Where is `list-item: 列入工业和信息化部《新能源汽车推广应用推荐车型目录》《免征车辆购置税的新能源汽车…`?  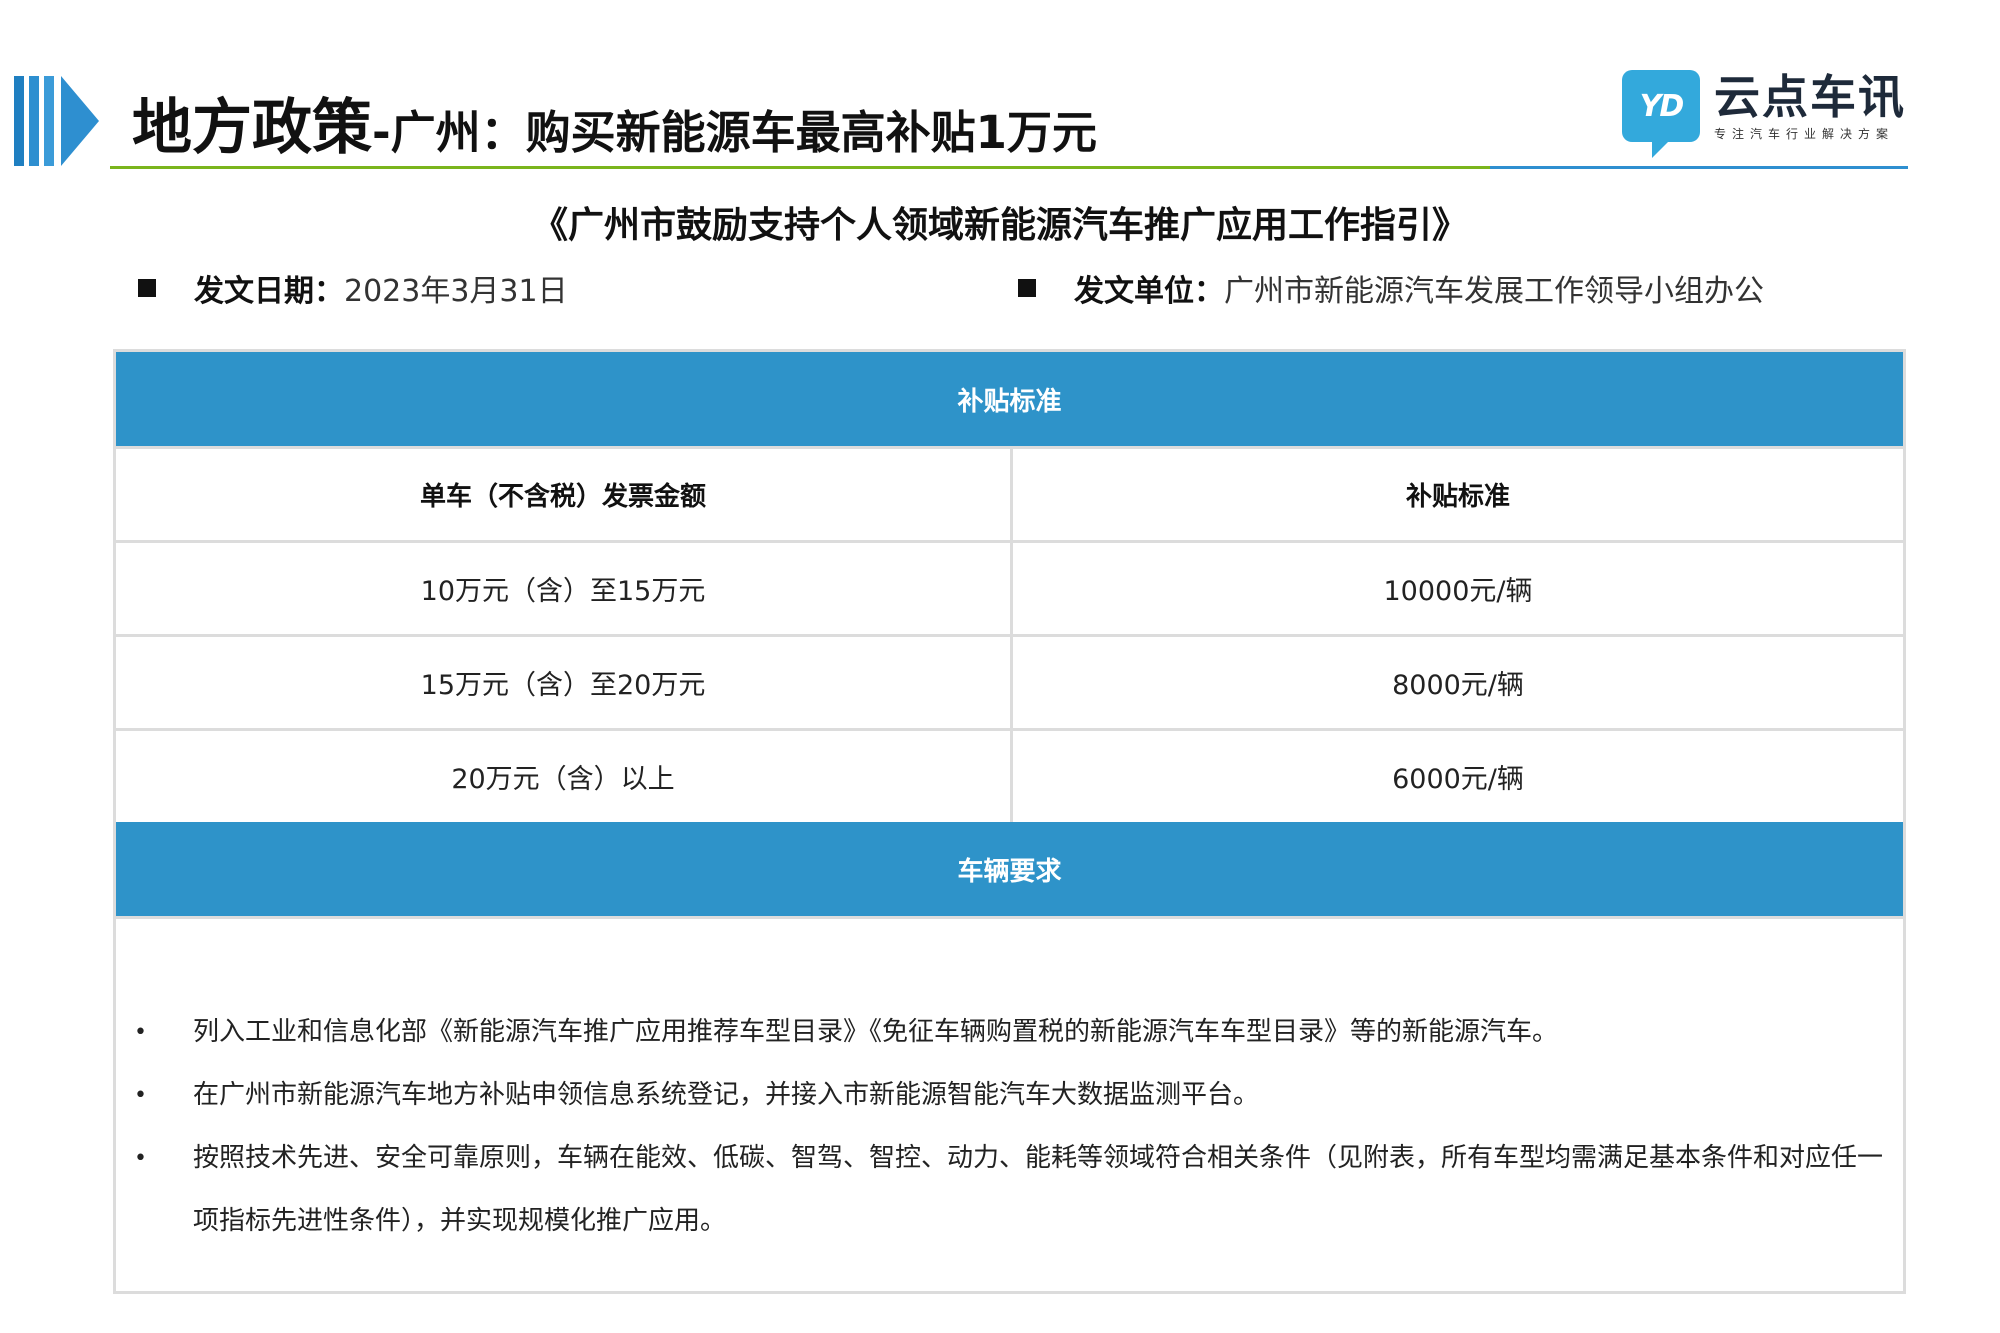 list-item: 列入工业和信息化部《新能源汽车推广应用推荐车型目录》《免征车辆购置税的新能源汽车… is located at coordinates (1009, 1032).